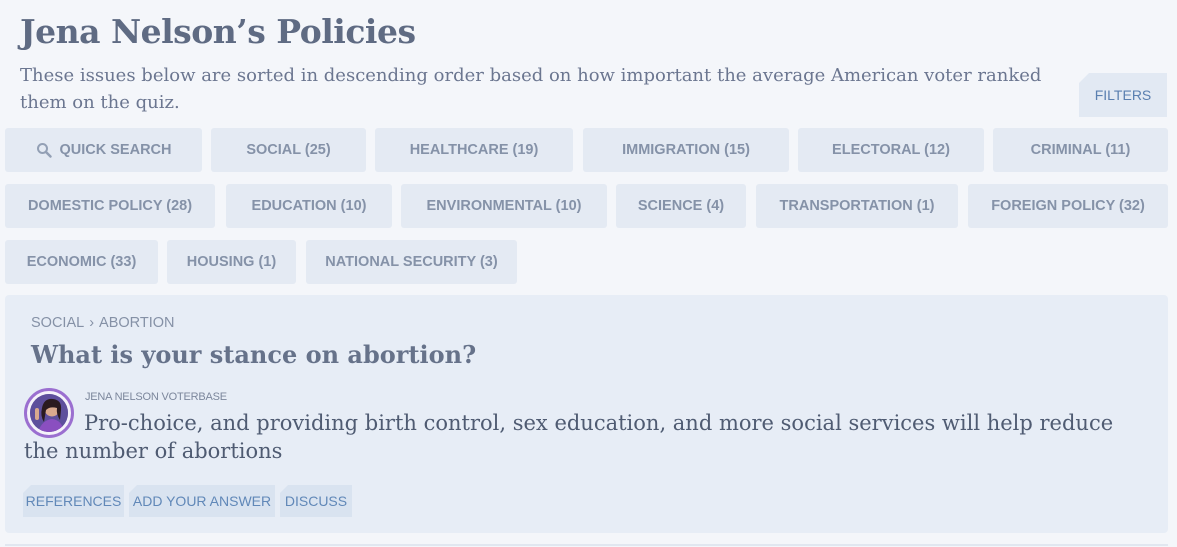  What do you see at coordinates (1068, 206) in the screenshot?
I see `category-chip-foreign-policy: FOREIGN POLICY (32)` at bounding box center [1068, 206].